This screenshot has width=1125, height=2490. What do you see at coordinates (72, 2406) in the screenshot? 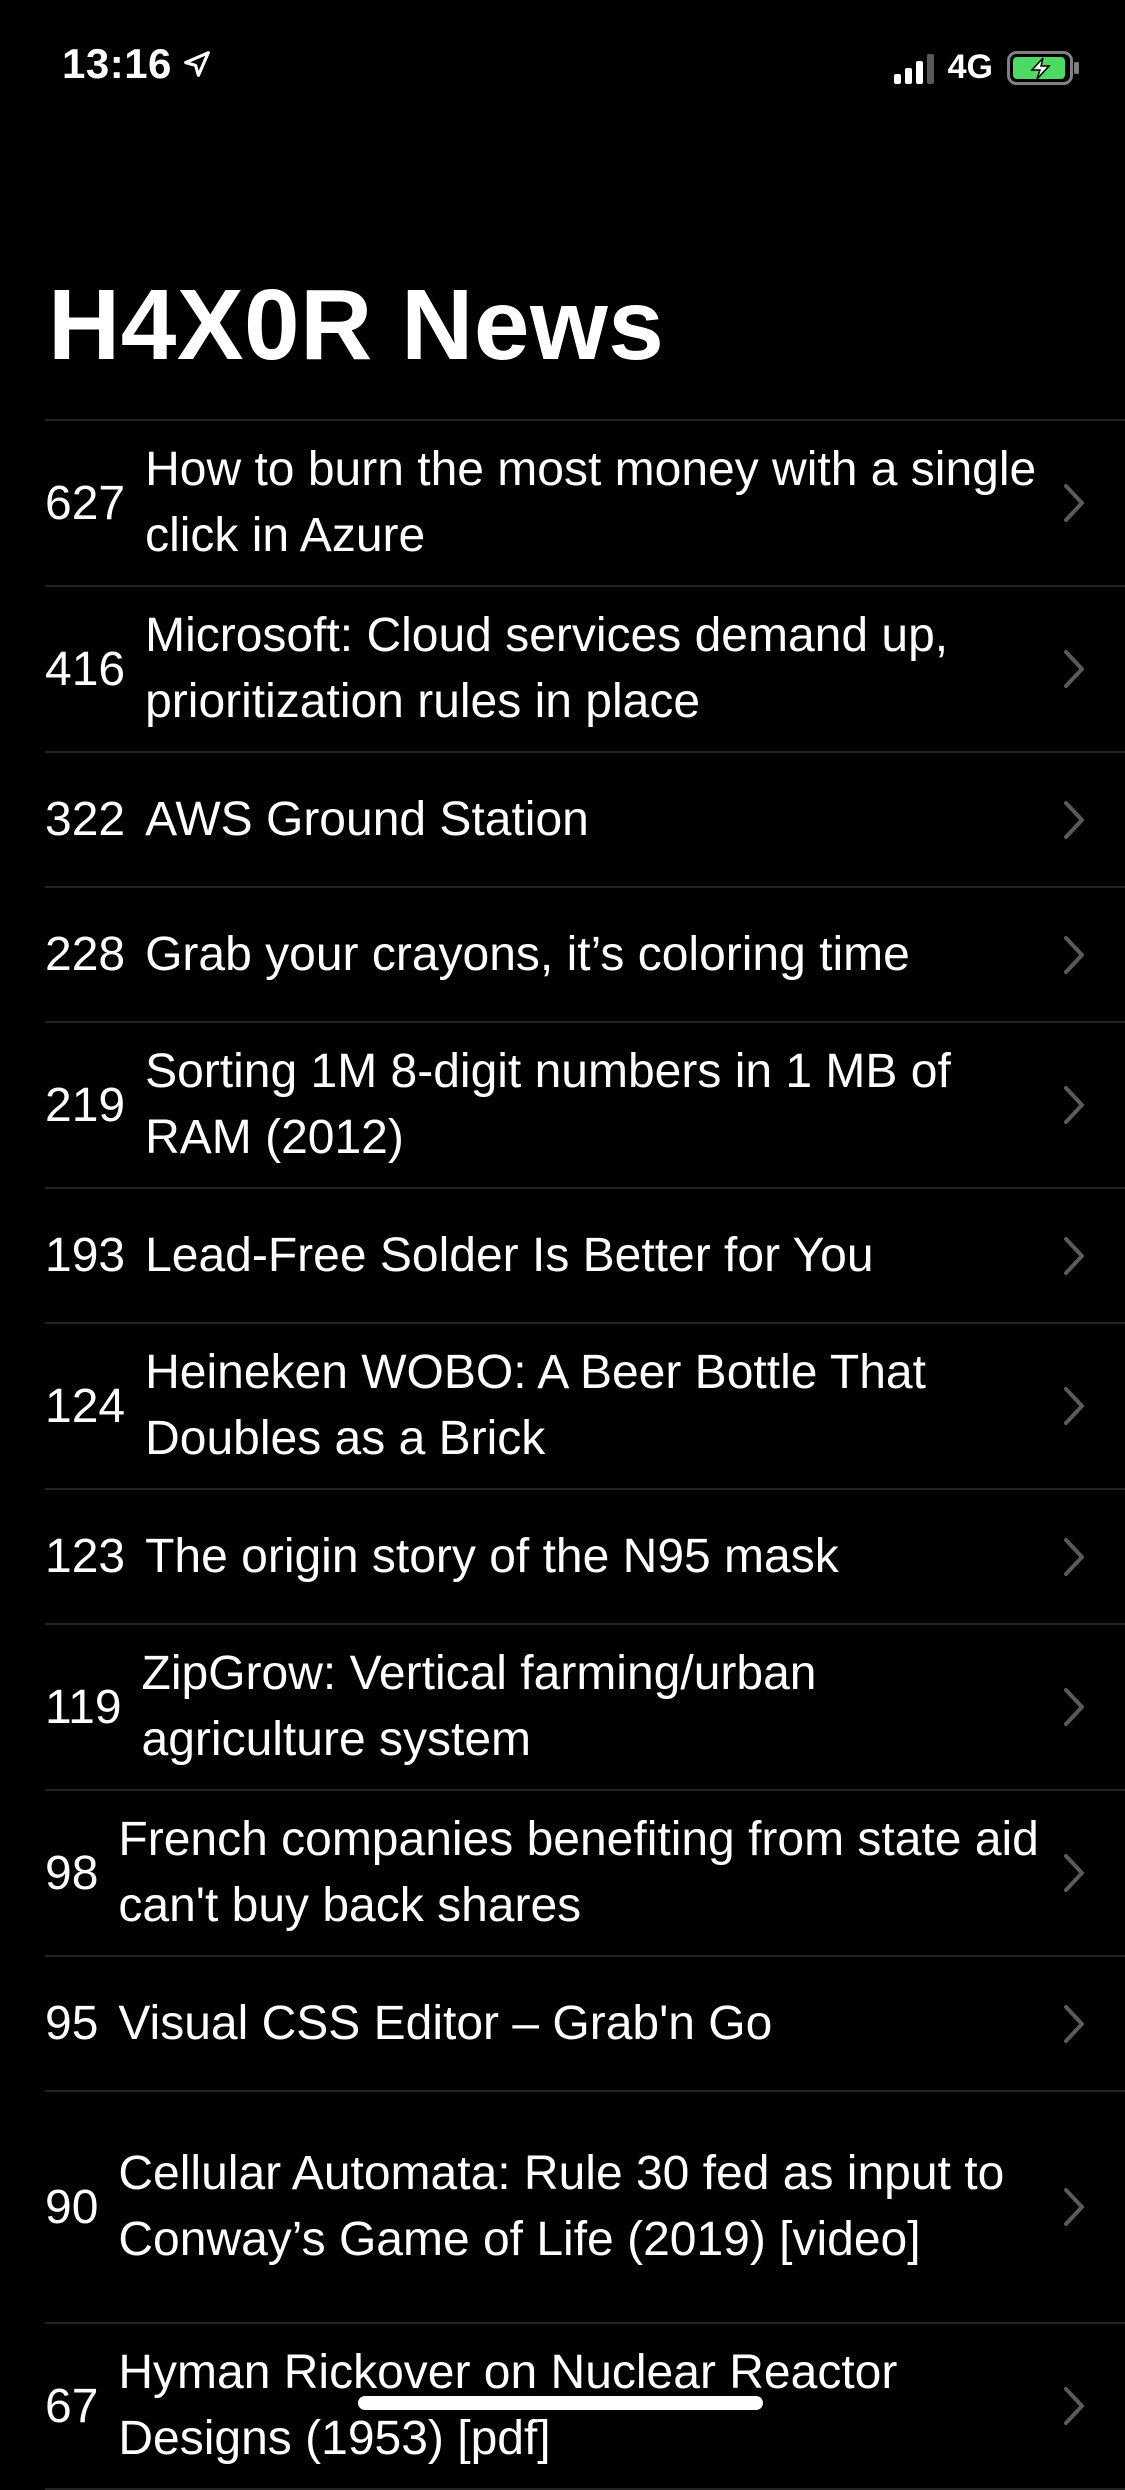
I see `story-score: 67` at bounding box center [72, 2406].